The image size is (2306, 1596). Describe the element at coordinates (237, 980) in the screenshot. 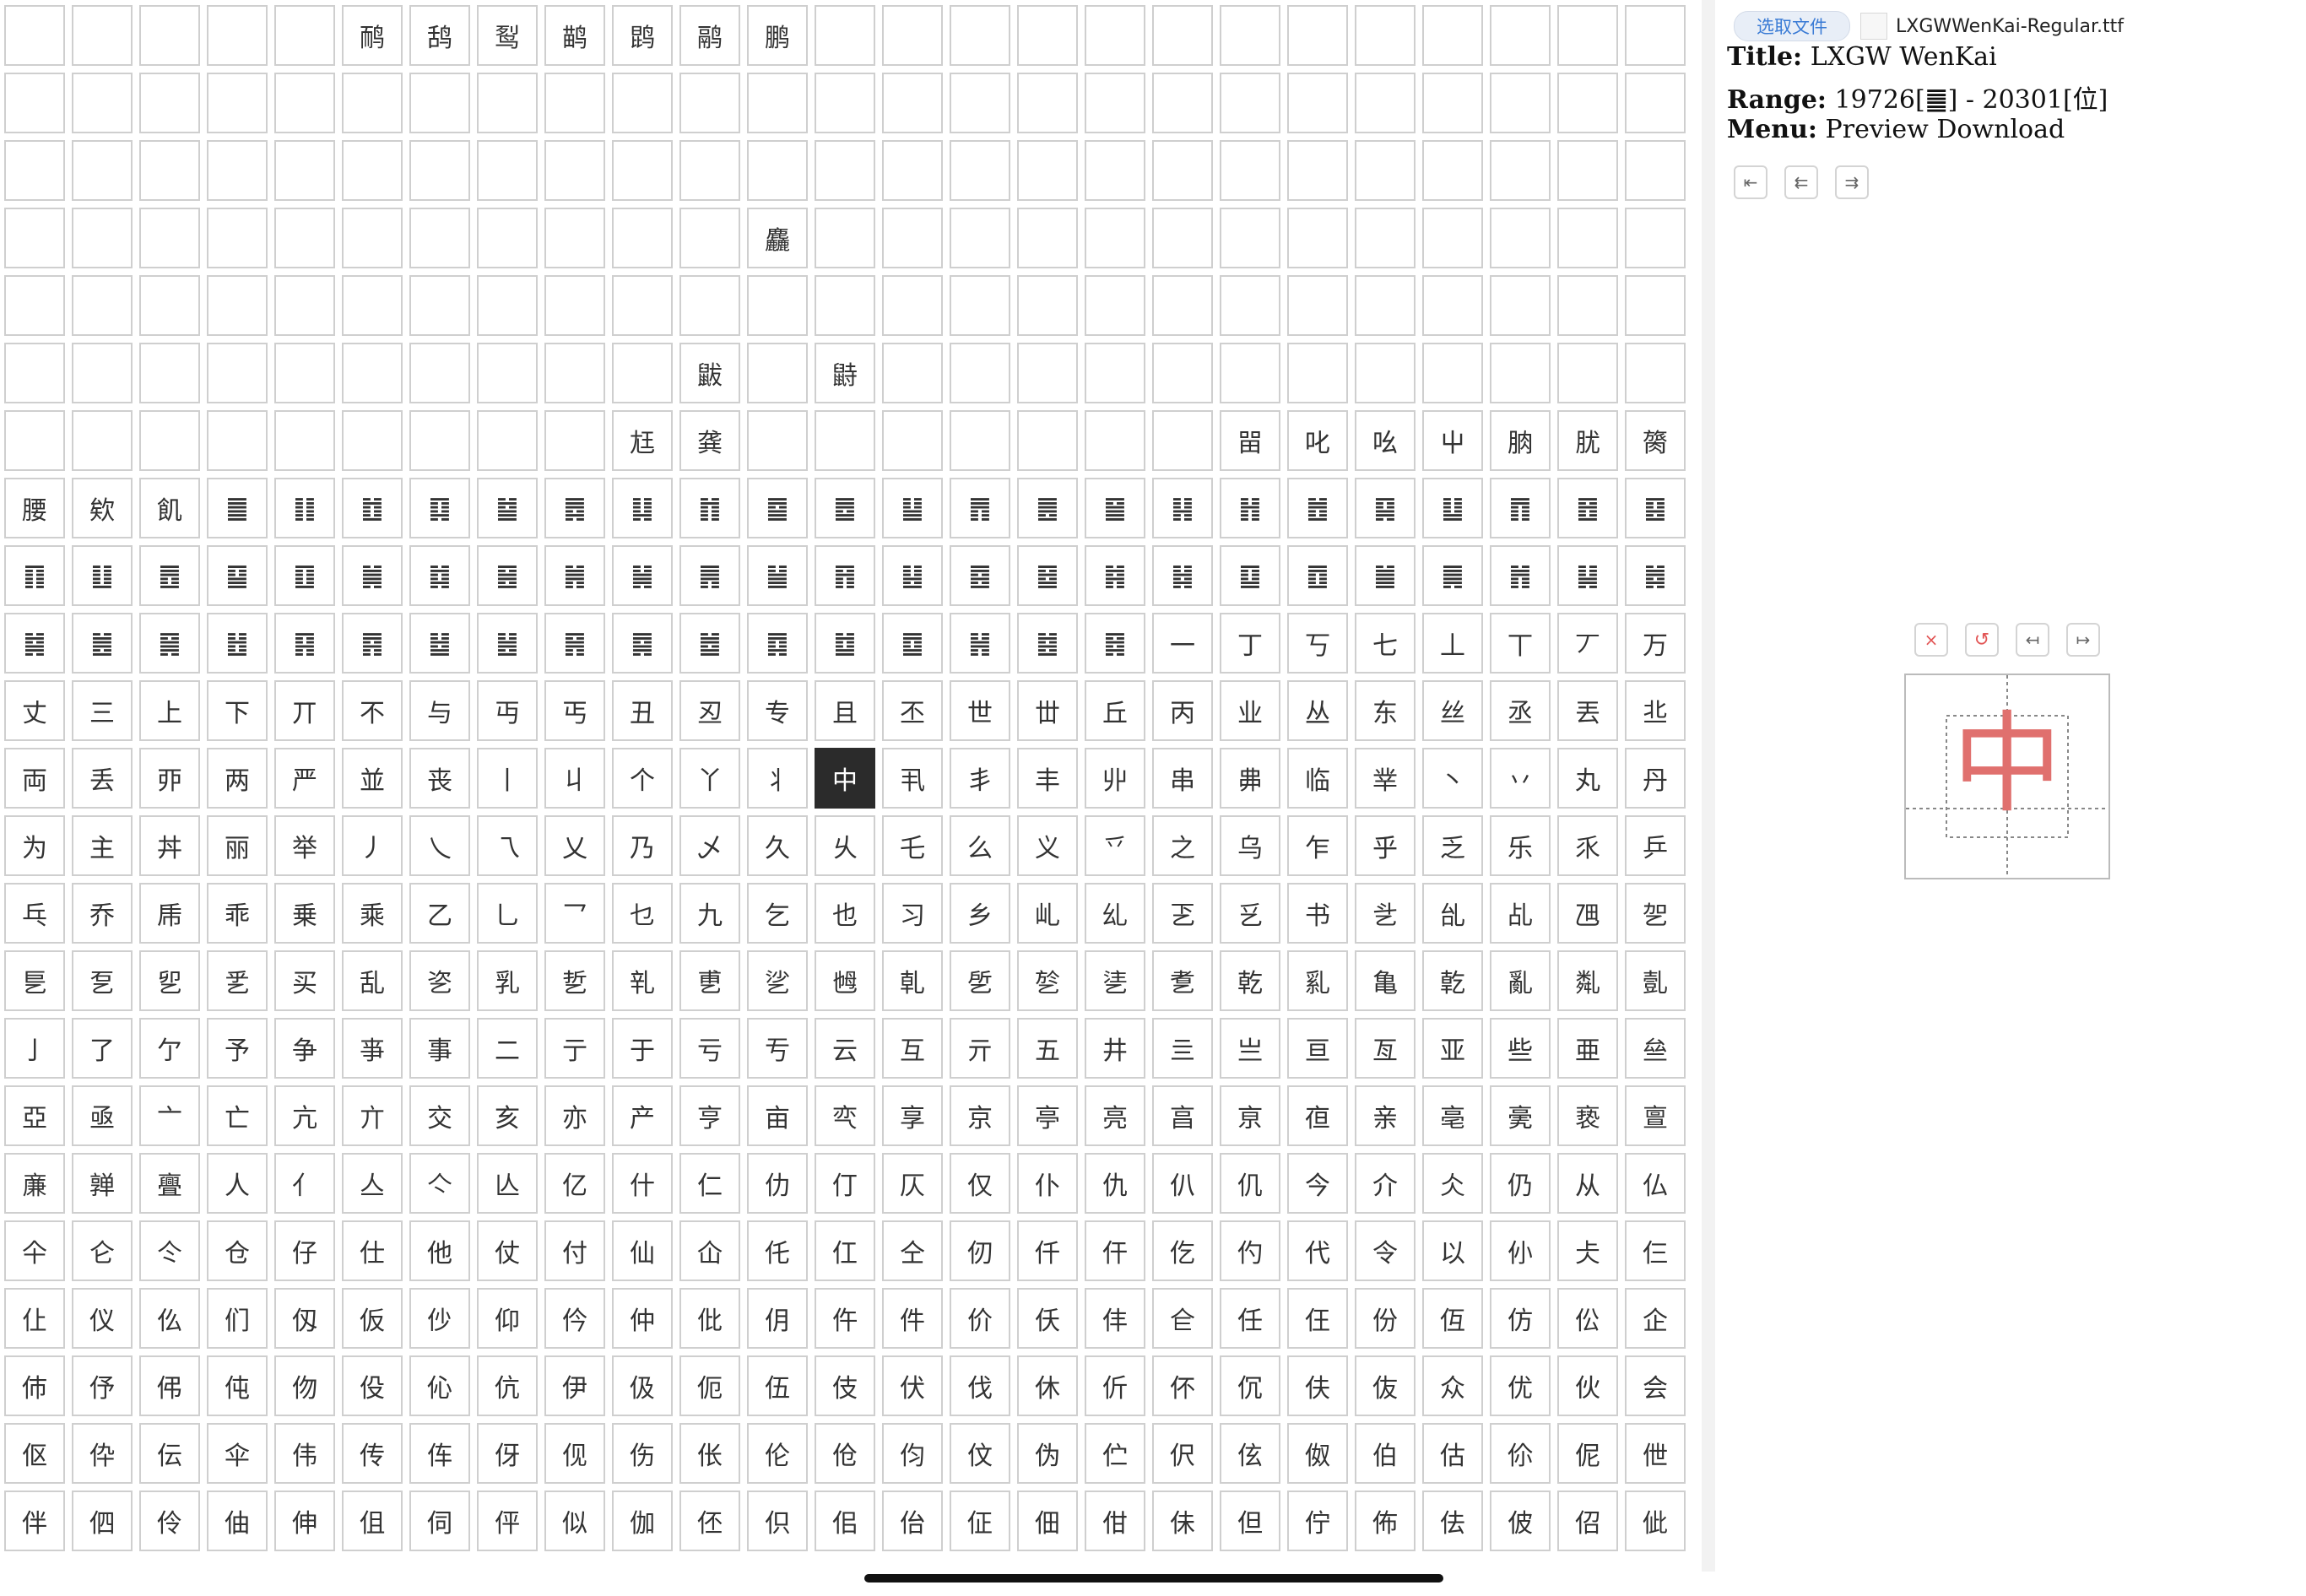

I see `glyph-cell: 乯` at that location.